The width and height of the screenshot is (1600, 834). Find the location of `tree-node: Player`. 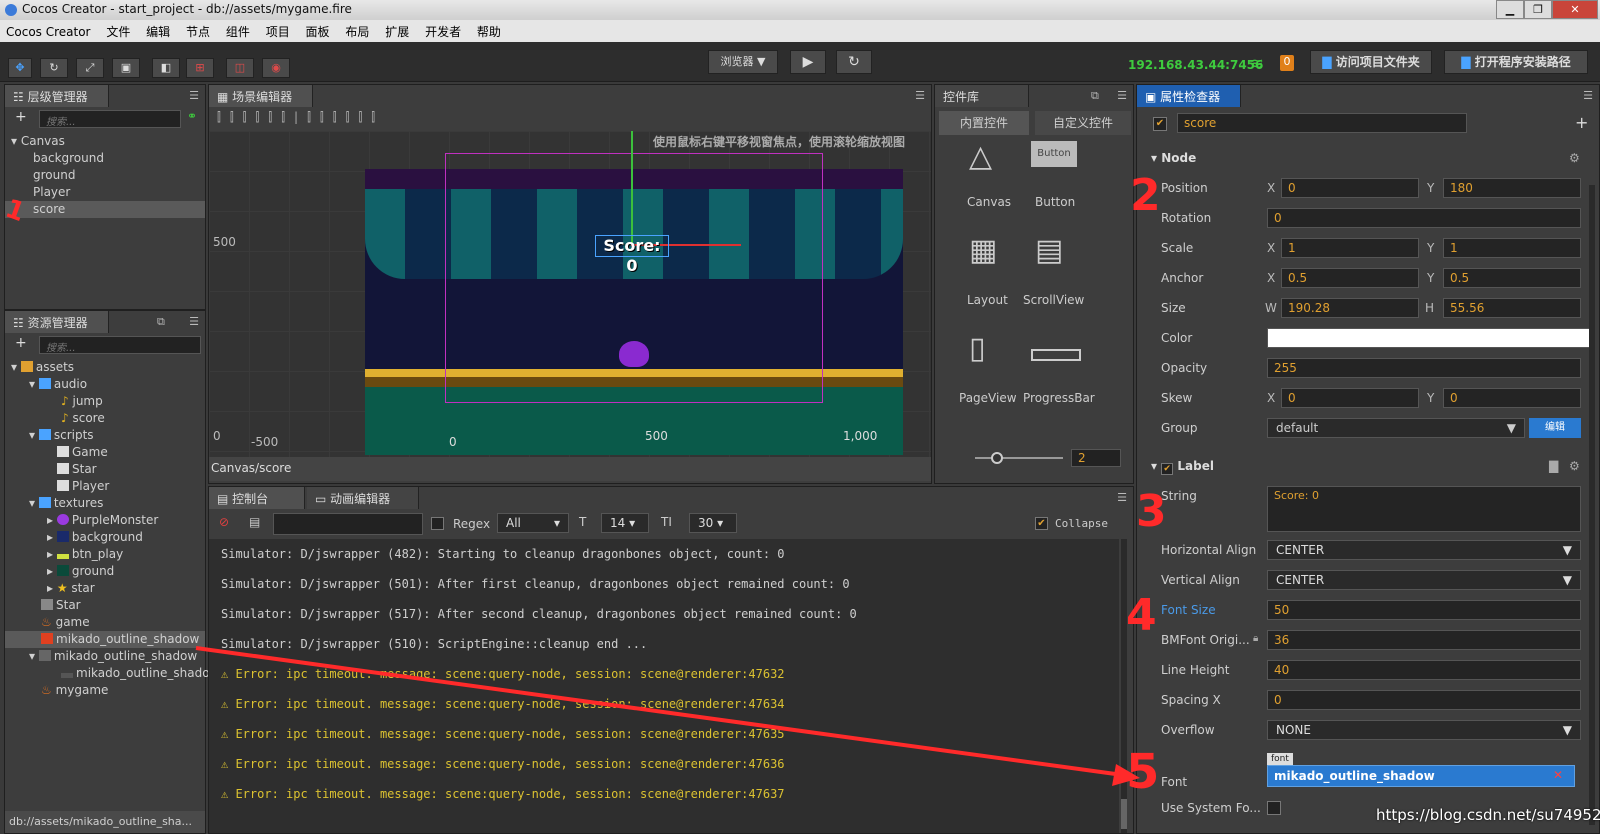

tree-node: Player is located at coordinates (105, 192).